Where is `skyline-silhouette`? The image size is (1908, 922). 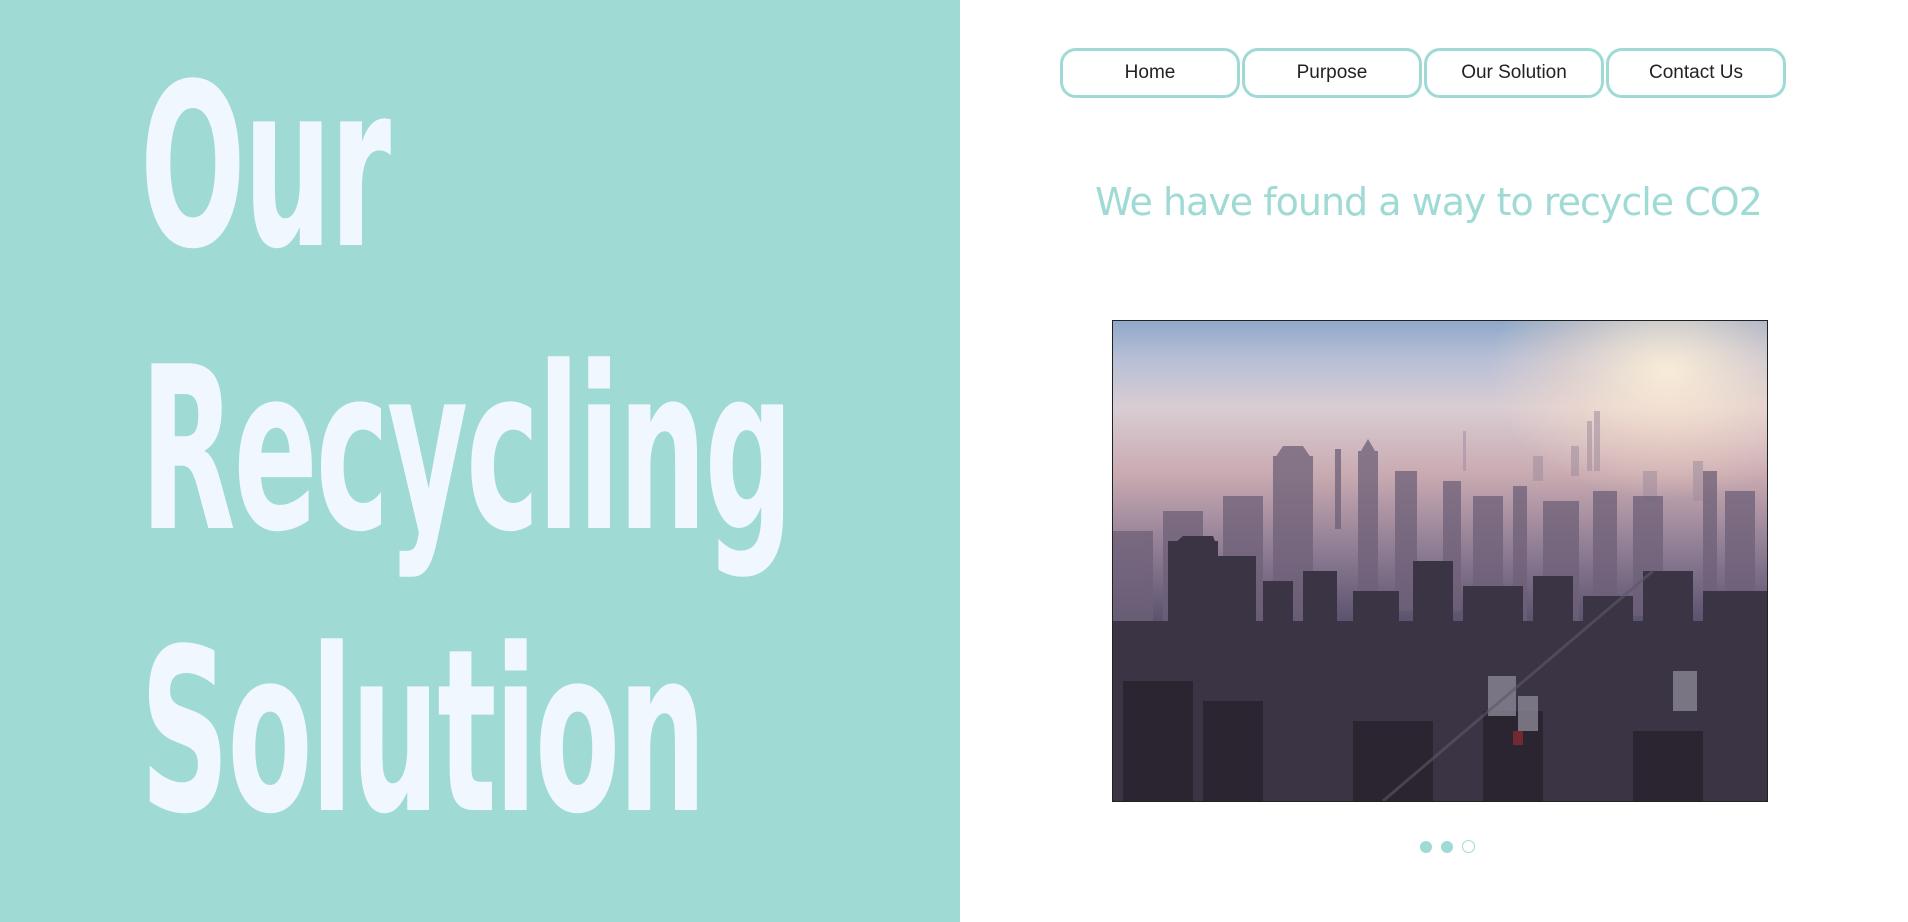
skyline-silhouette is located at coordinates (1440, 606).